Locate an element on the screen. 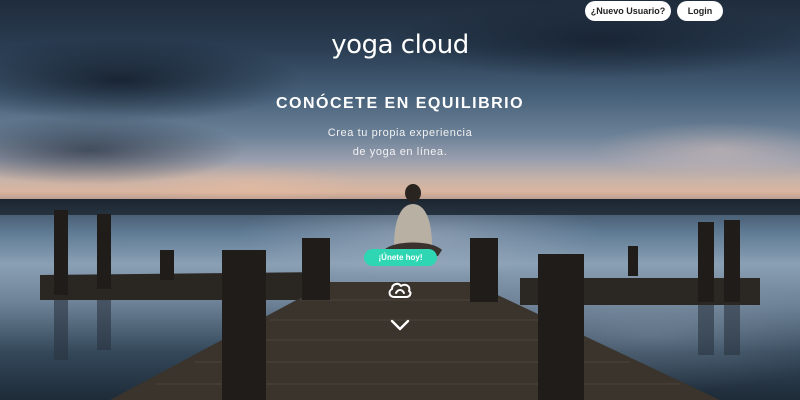 Image resolution: width=800 pixels, height=400 pixels. meditating-person is located at coordinates (413, 220).